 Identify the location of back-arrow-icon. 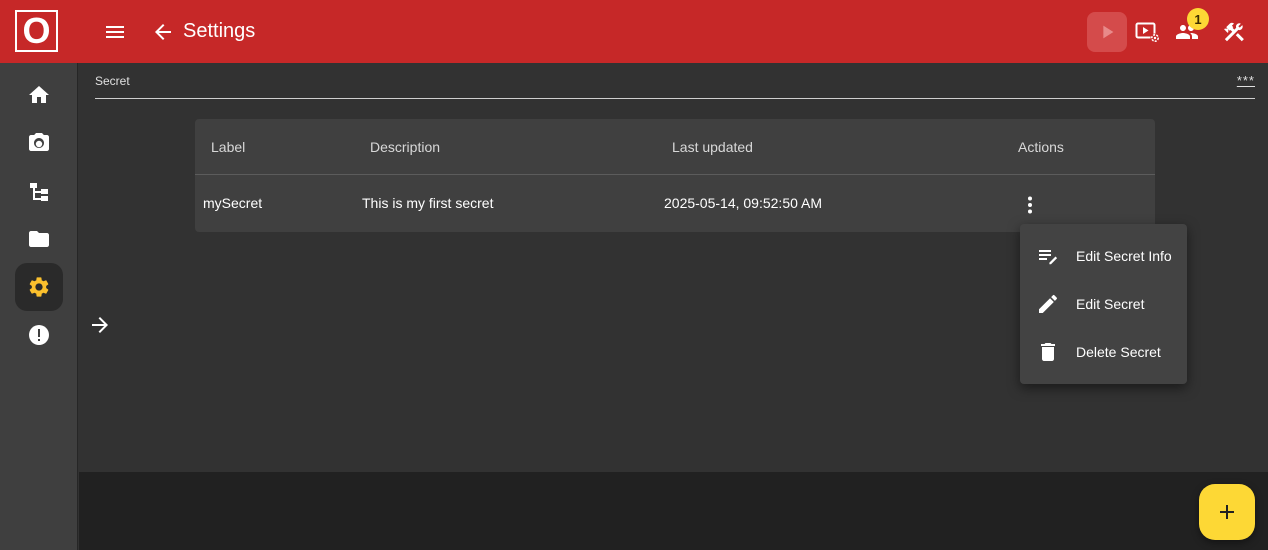
(163, 32).